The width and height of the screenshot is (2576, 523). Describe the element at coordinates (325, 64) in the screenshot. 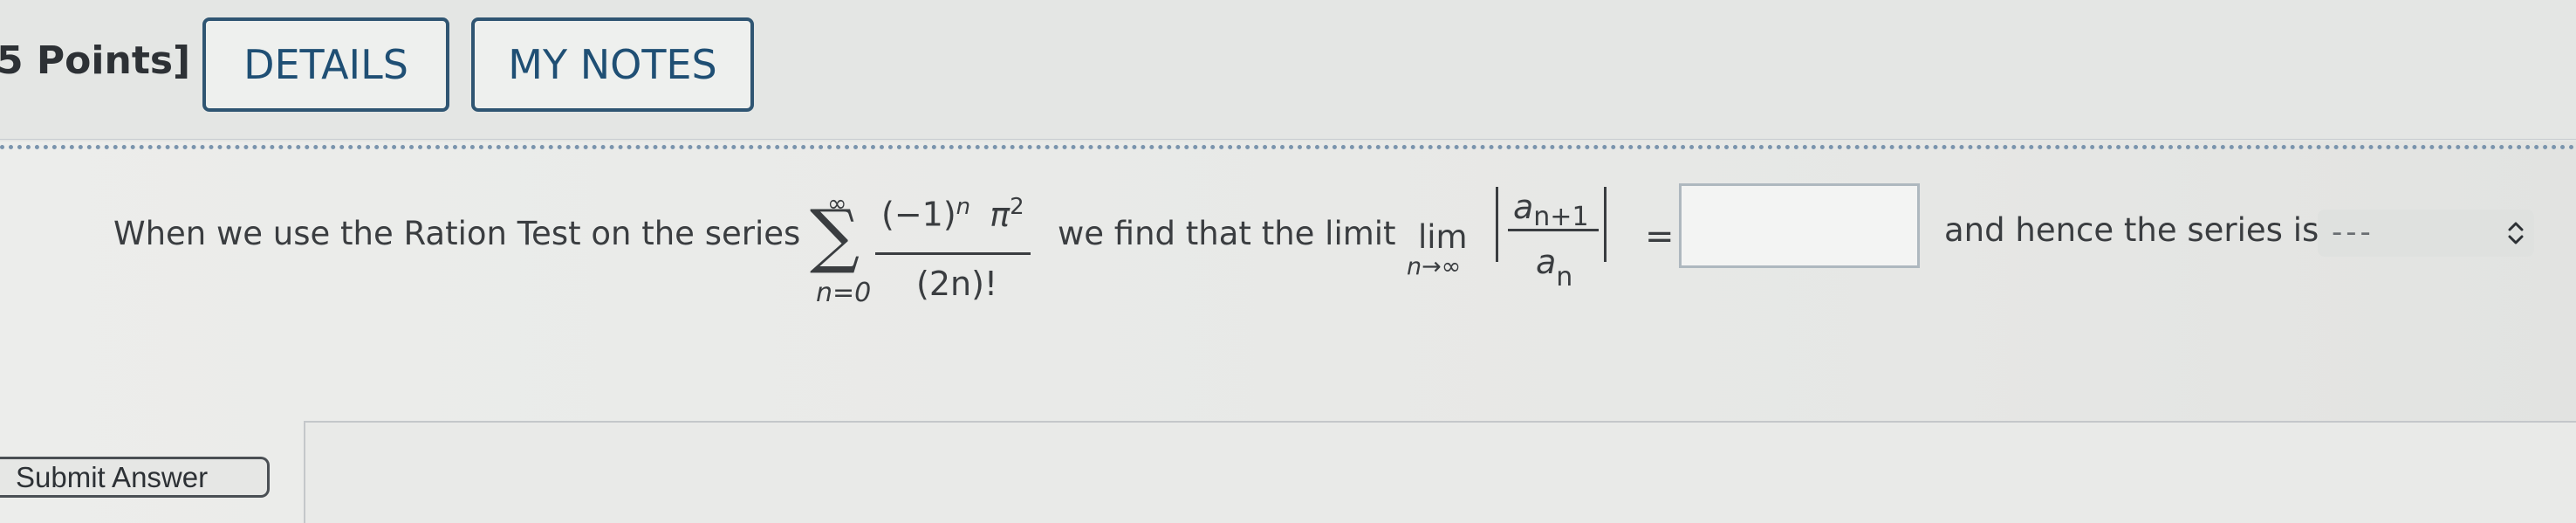

I see `details-button: DETAILS` at that location.